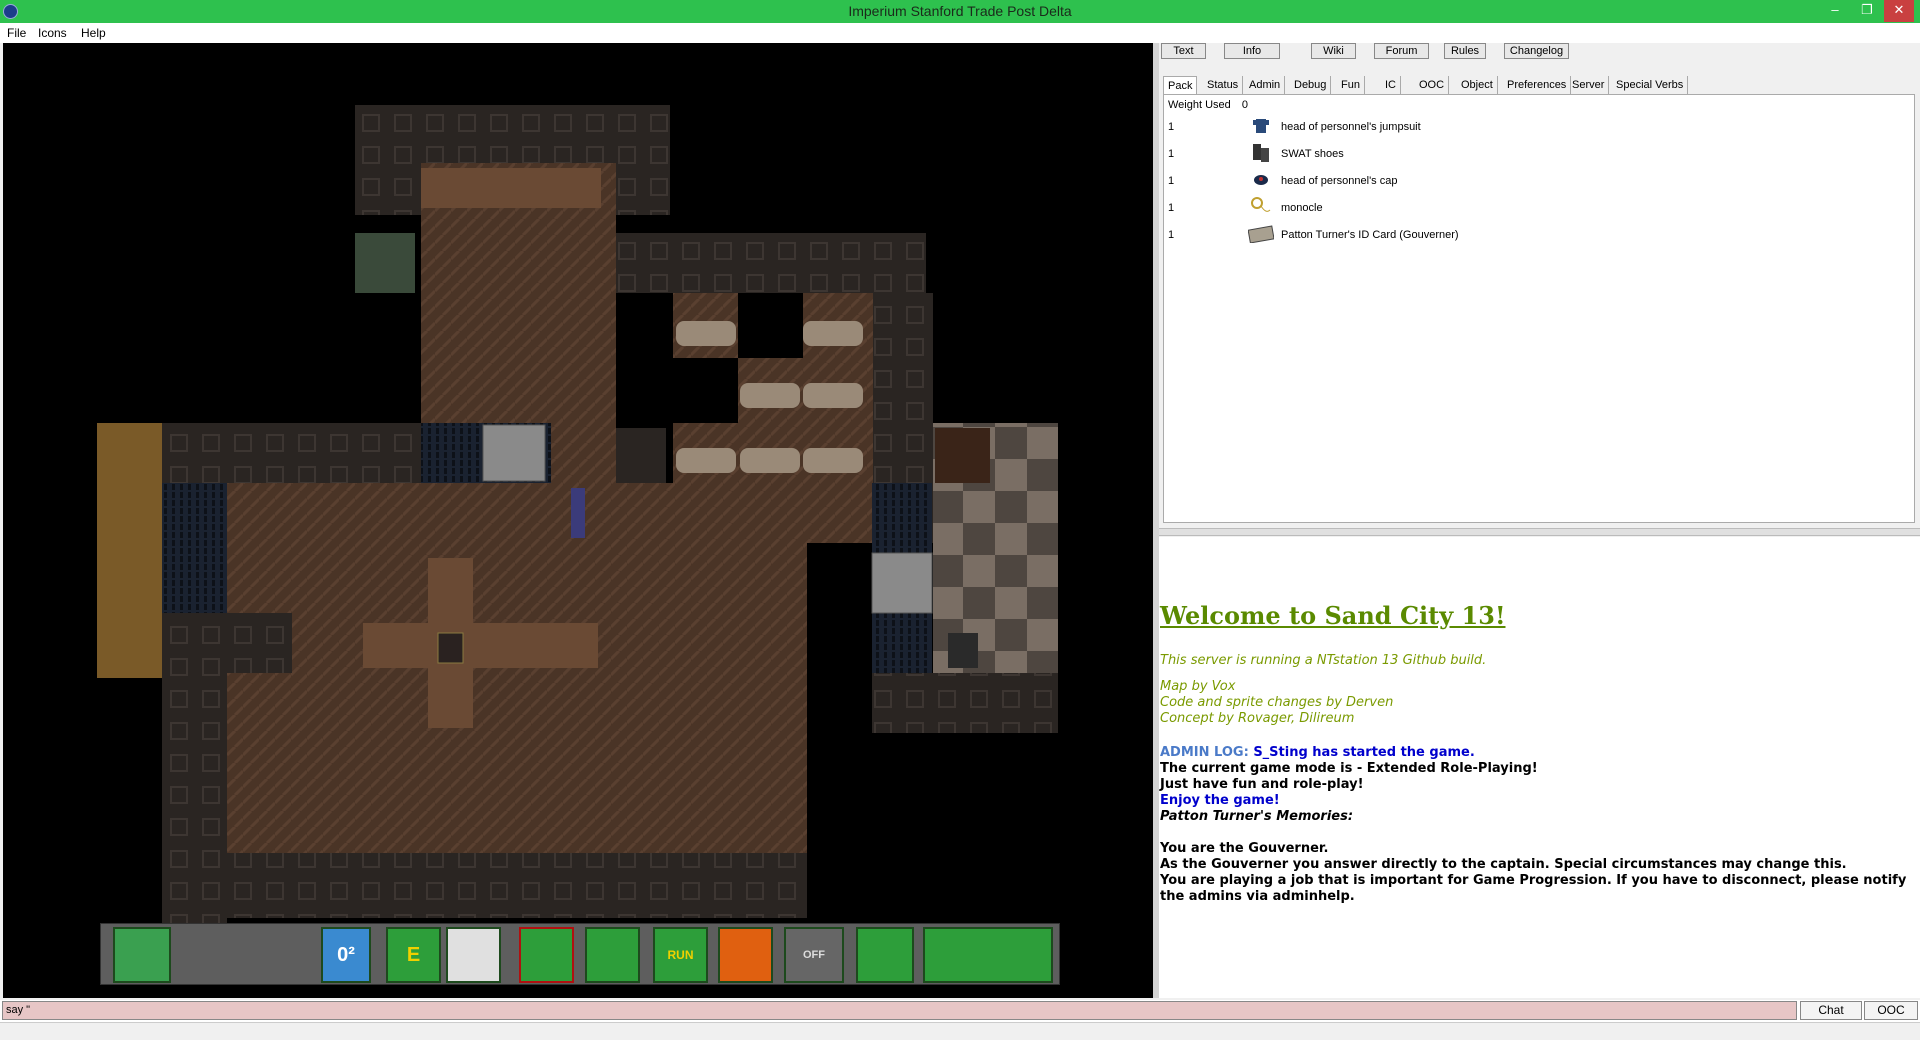 Image resolution: width=1920 pixels, height=1040 pixels. I want to click on tab-special-verbs: Special Verbs, so click(1650, 85).